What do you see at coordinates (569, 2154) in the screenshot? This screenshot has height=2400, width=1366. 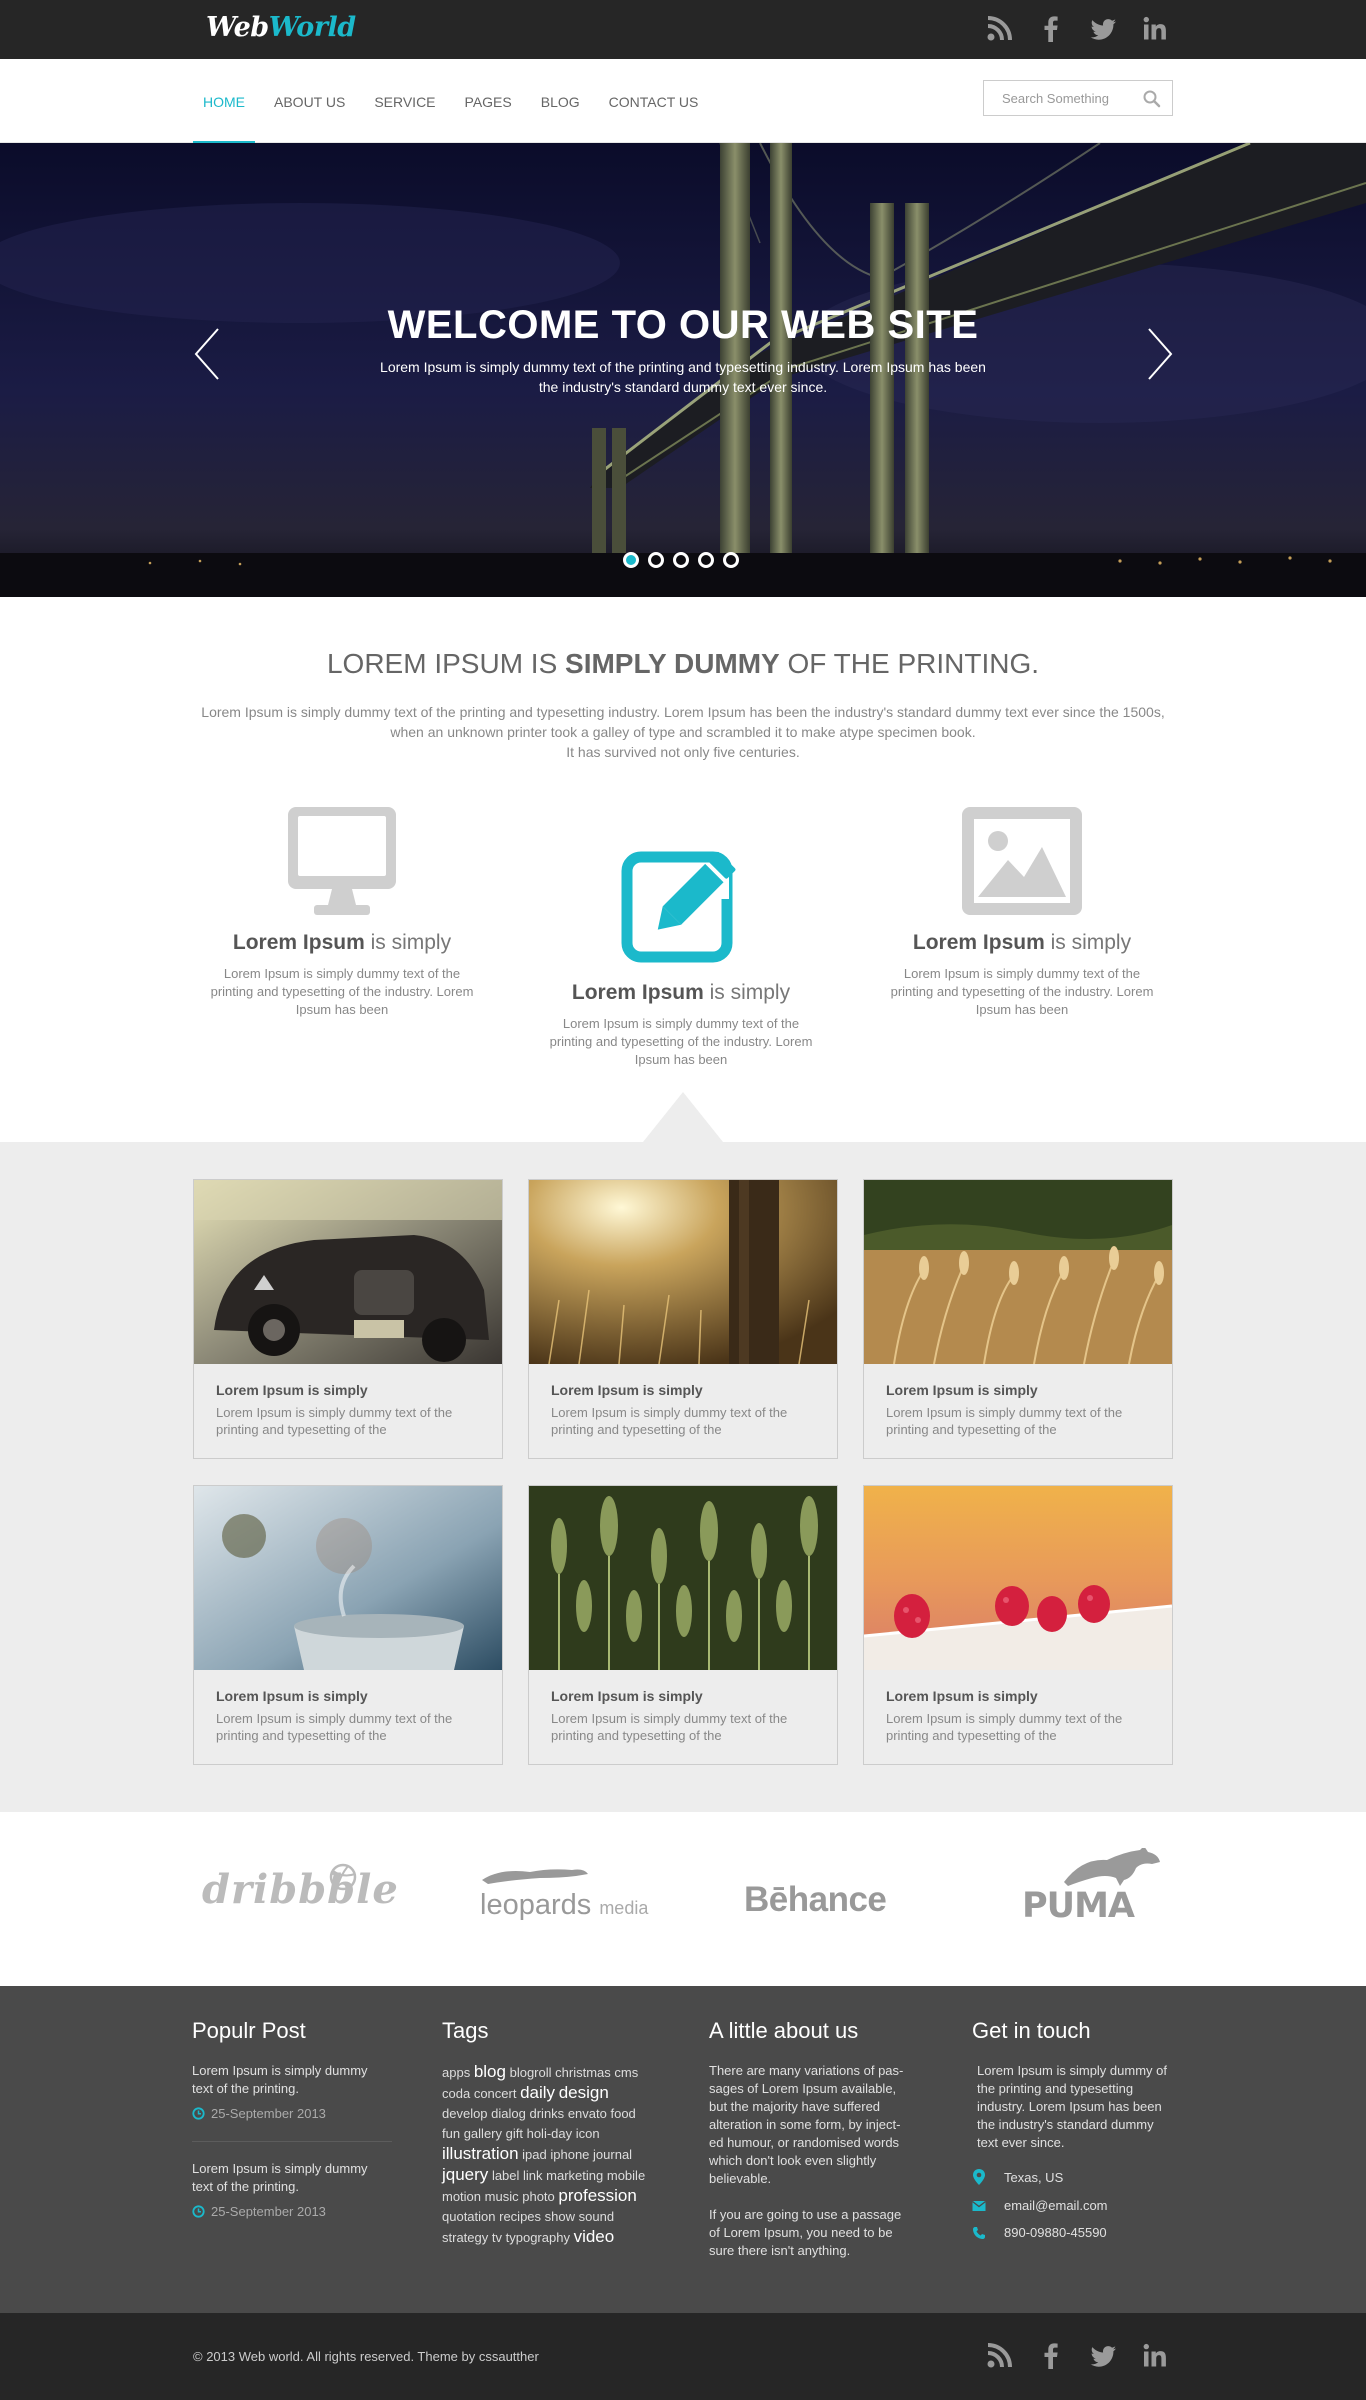 I see `tag-item: iphone` at bounding box center [569, 2154].